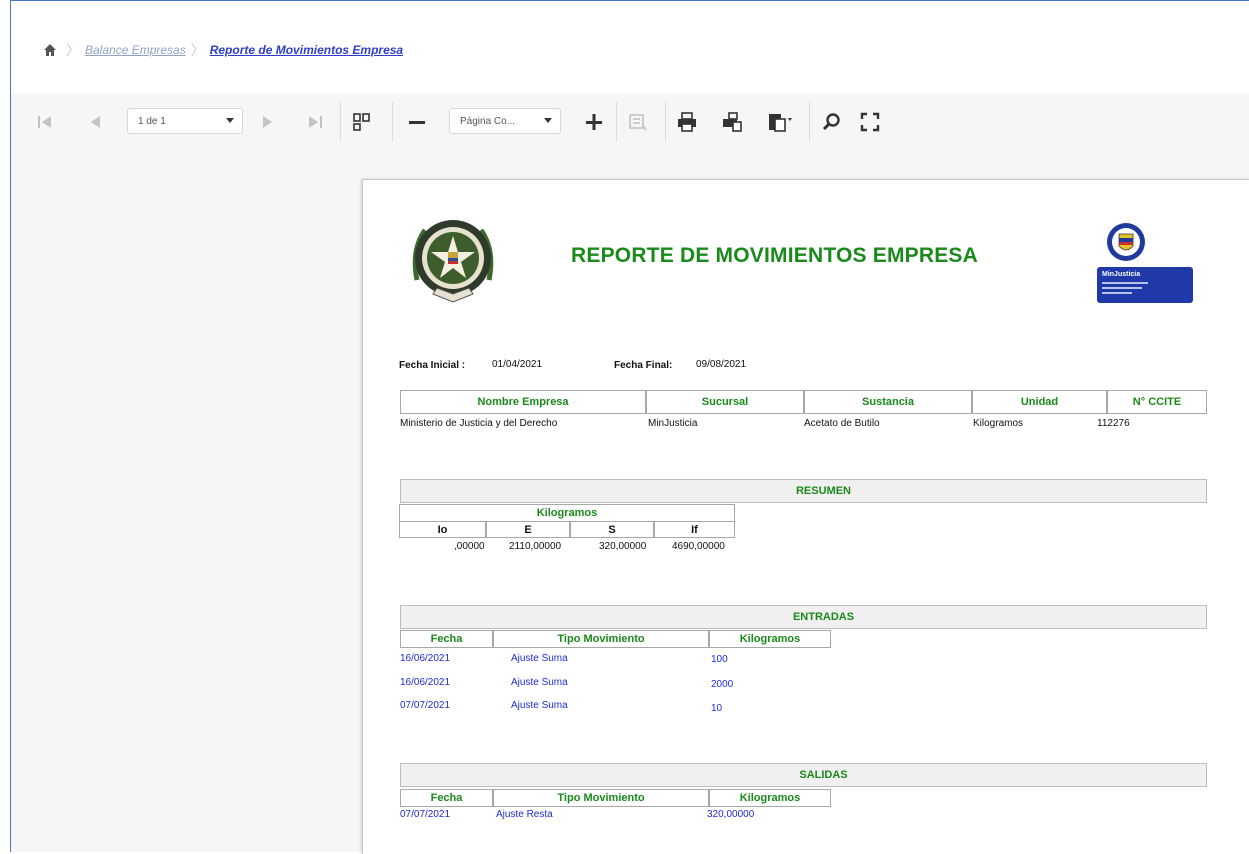 This screenshot has width=1249, height=854. What do you see at coordinates (732, 122) in the screenshot?
I see `print-page-icon` at bounding box center [732, 122].